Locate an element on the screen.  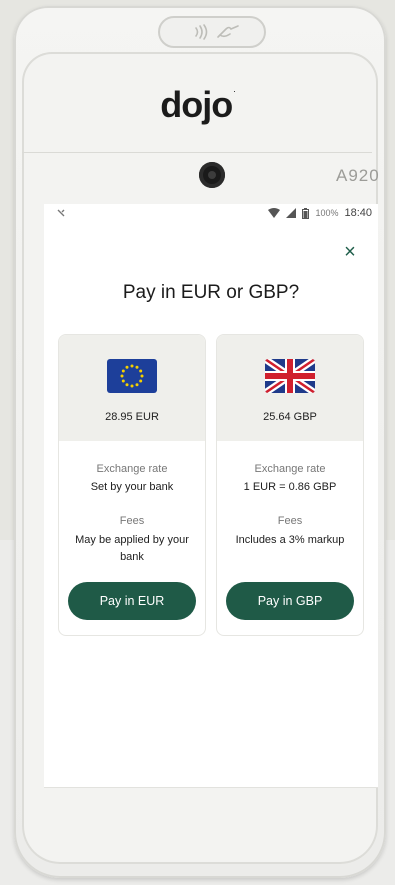
eu-flag-icon is located at coordinates (132, 376).